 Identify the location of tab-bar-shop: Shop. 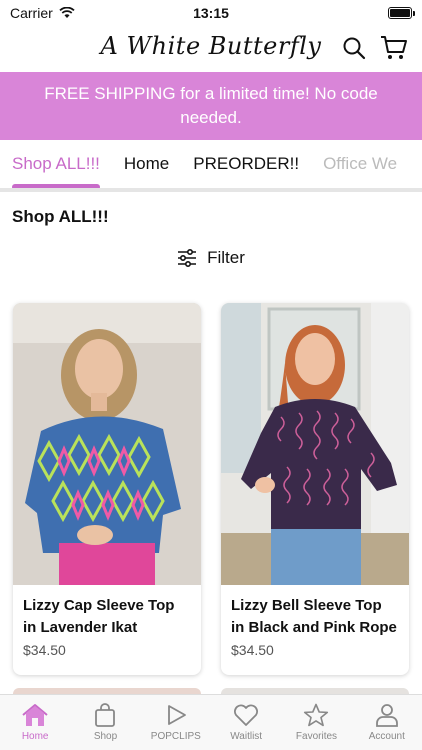
(105, 722).